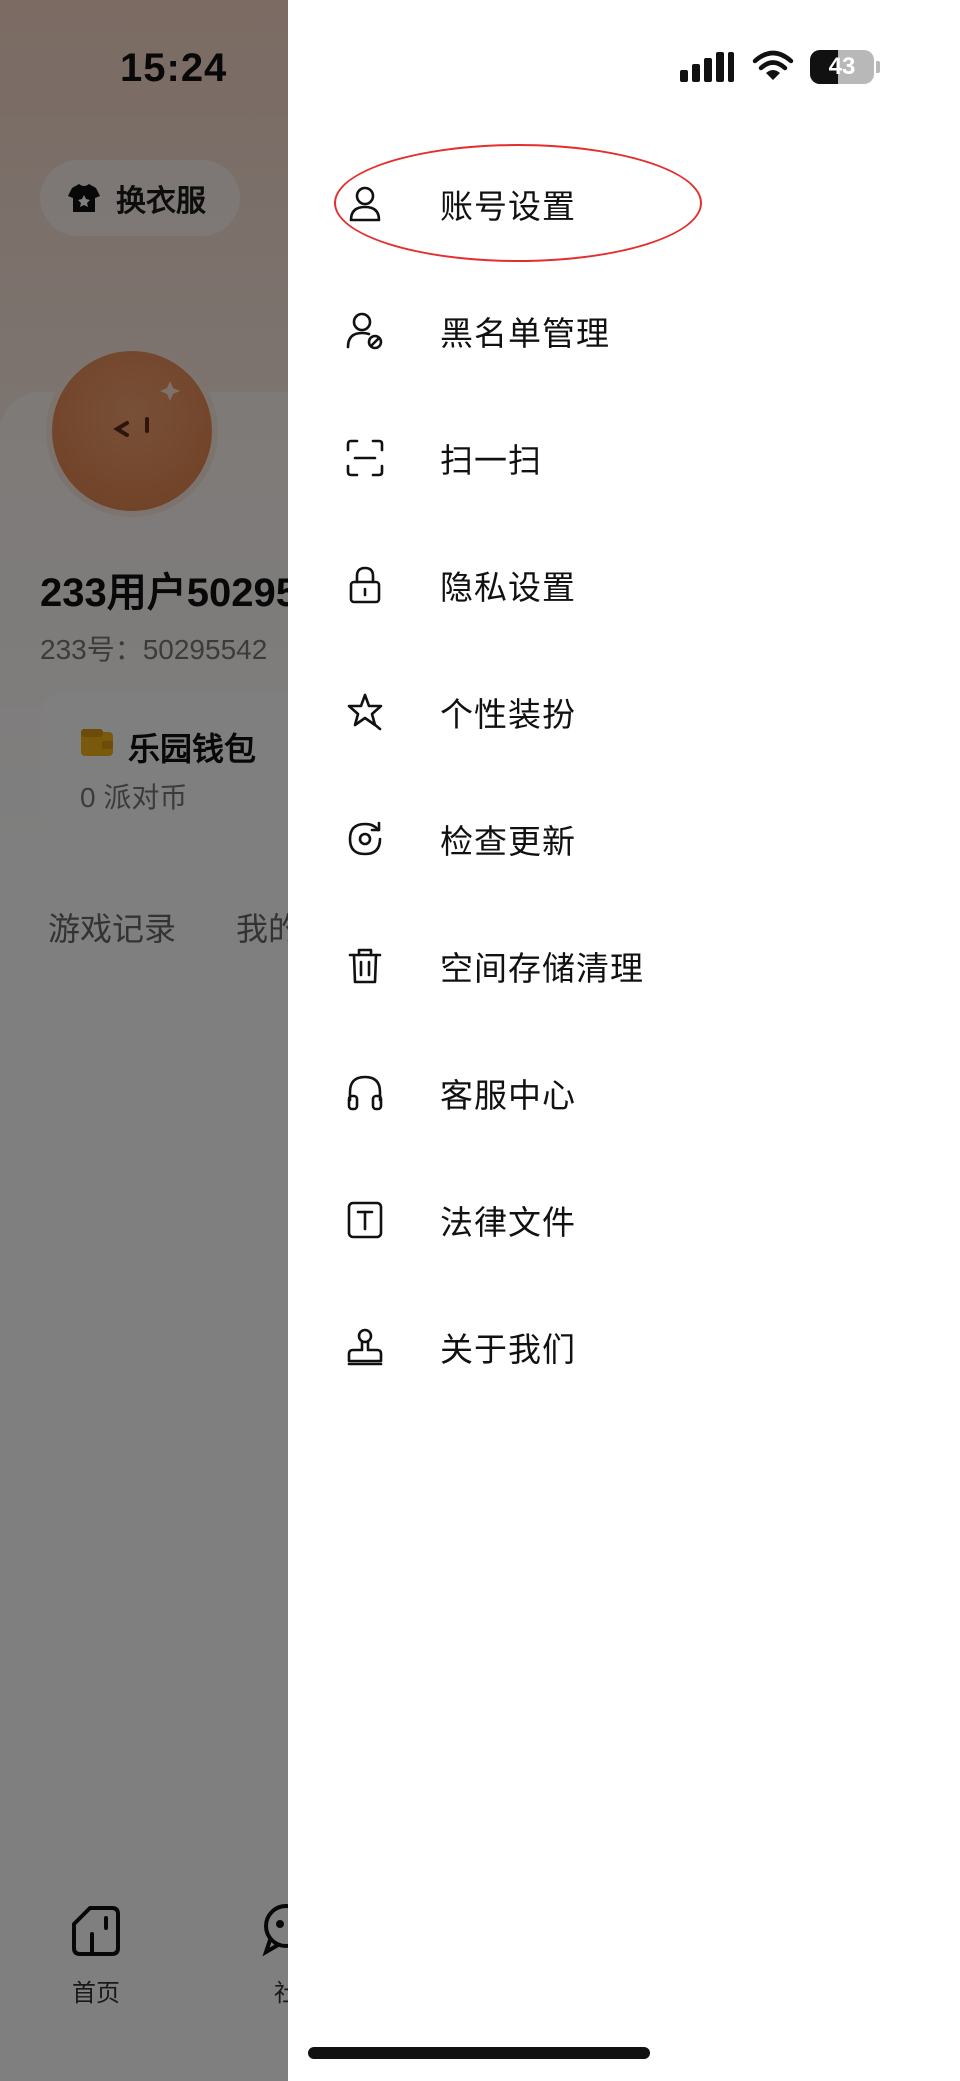 The height and width of the screenshot is (2081, 960). Describe the element at coordinates (624, 838) in the screenshot. I see `menu-item-check-update: 检查更新` at that location.